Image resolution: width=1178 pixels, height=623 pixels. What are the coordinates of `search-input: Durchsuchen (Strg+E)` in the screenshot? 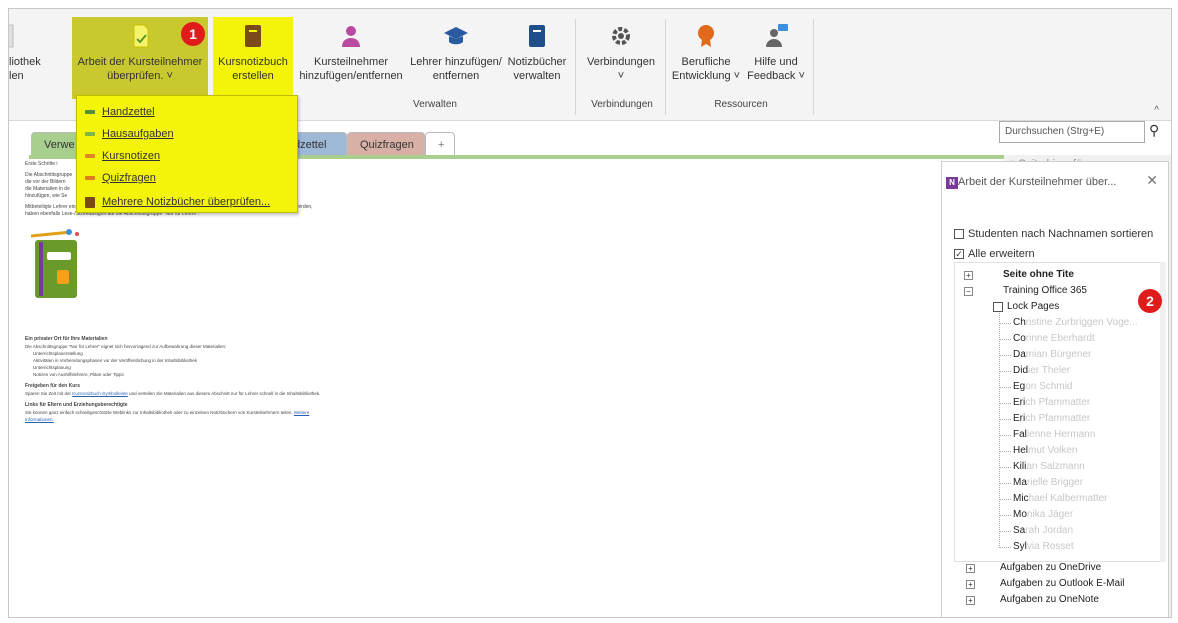 It's located at (1072, 132).